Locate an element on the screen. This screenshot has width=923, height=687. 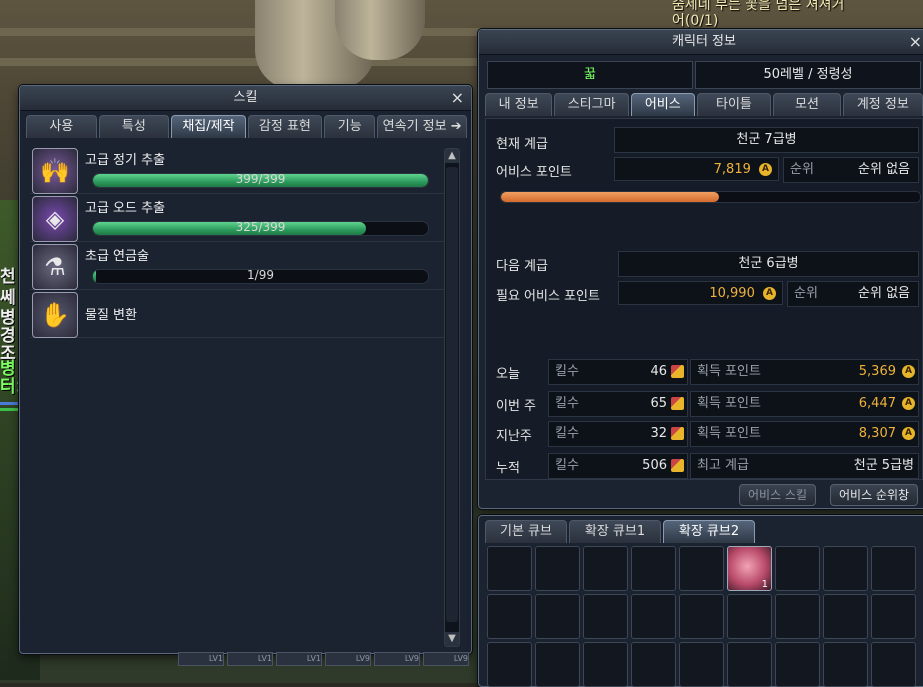
class-name: 꿃 is located at coordinates (590, 75).